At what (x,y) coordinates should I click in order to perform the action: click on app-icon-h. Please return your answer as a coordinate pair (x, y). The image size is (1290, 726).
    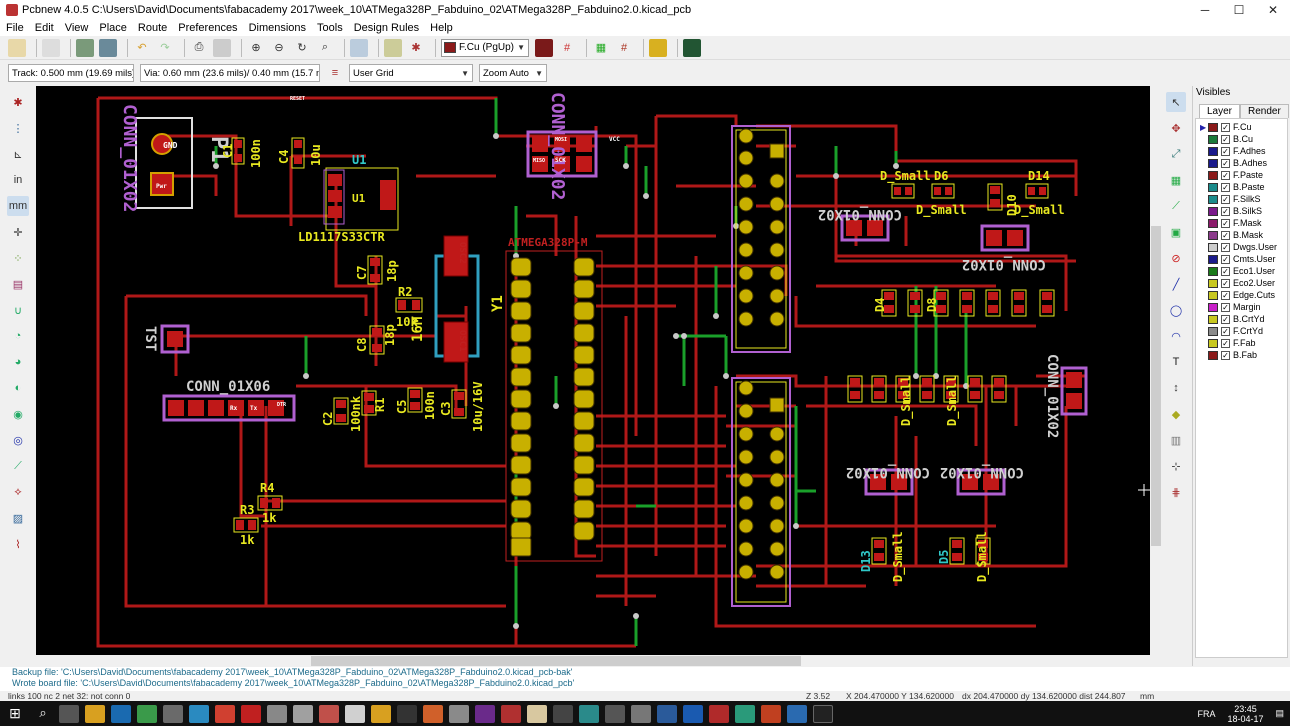
    Looking at the image, I should click on (485, 713).